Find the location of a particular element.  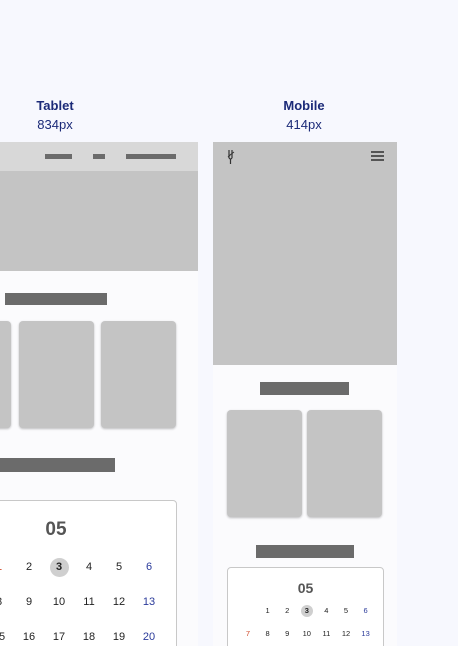

mobile-calendar-day: 1 is located at coordinates (268, 611).